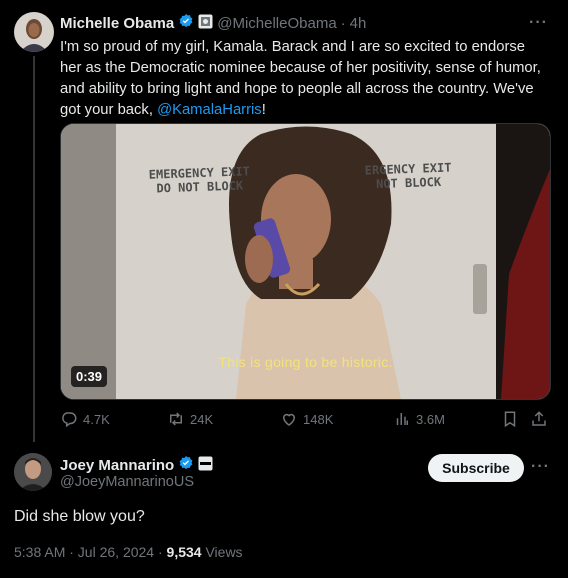 The width and height of the screenshot is (568, 578). I want to click on bookmark-button, so click(510, 419).